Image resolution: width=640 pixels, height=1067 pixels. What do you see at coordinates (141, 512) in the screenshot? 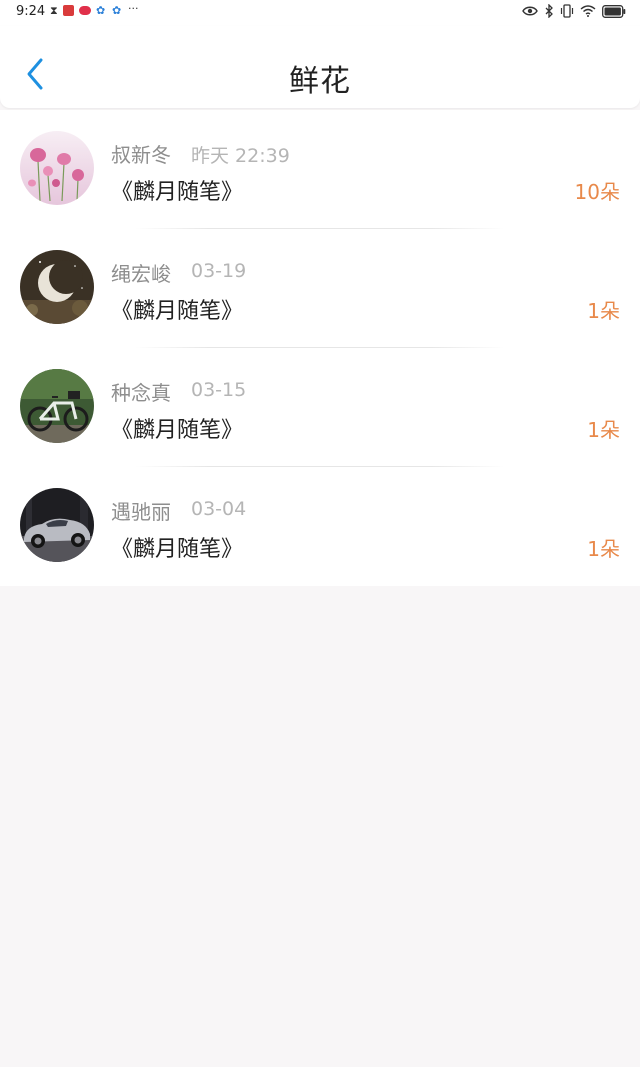
I see `sender-name: 遇驰丽` at bounding box center [141, 512].